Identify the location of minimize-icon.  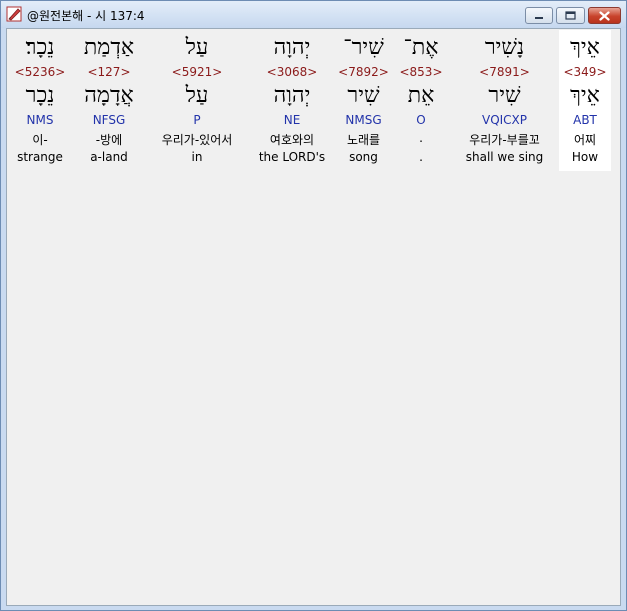
(539, 17).